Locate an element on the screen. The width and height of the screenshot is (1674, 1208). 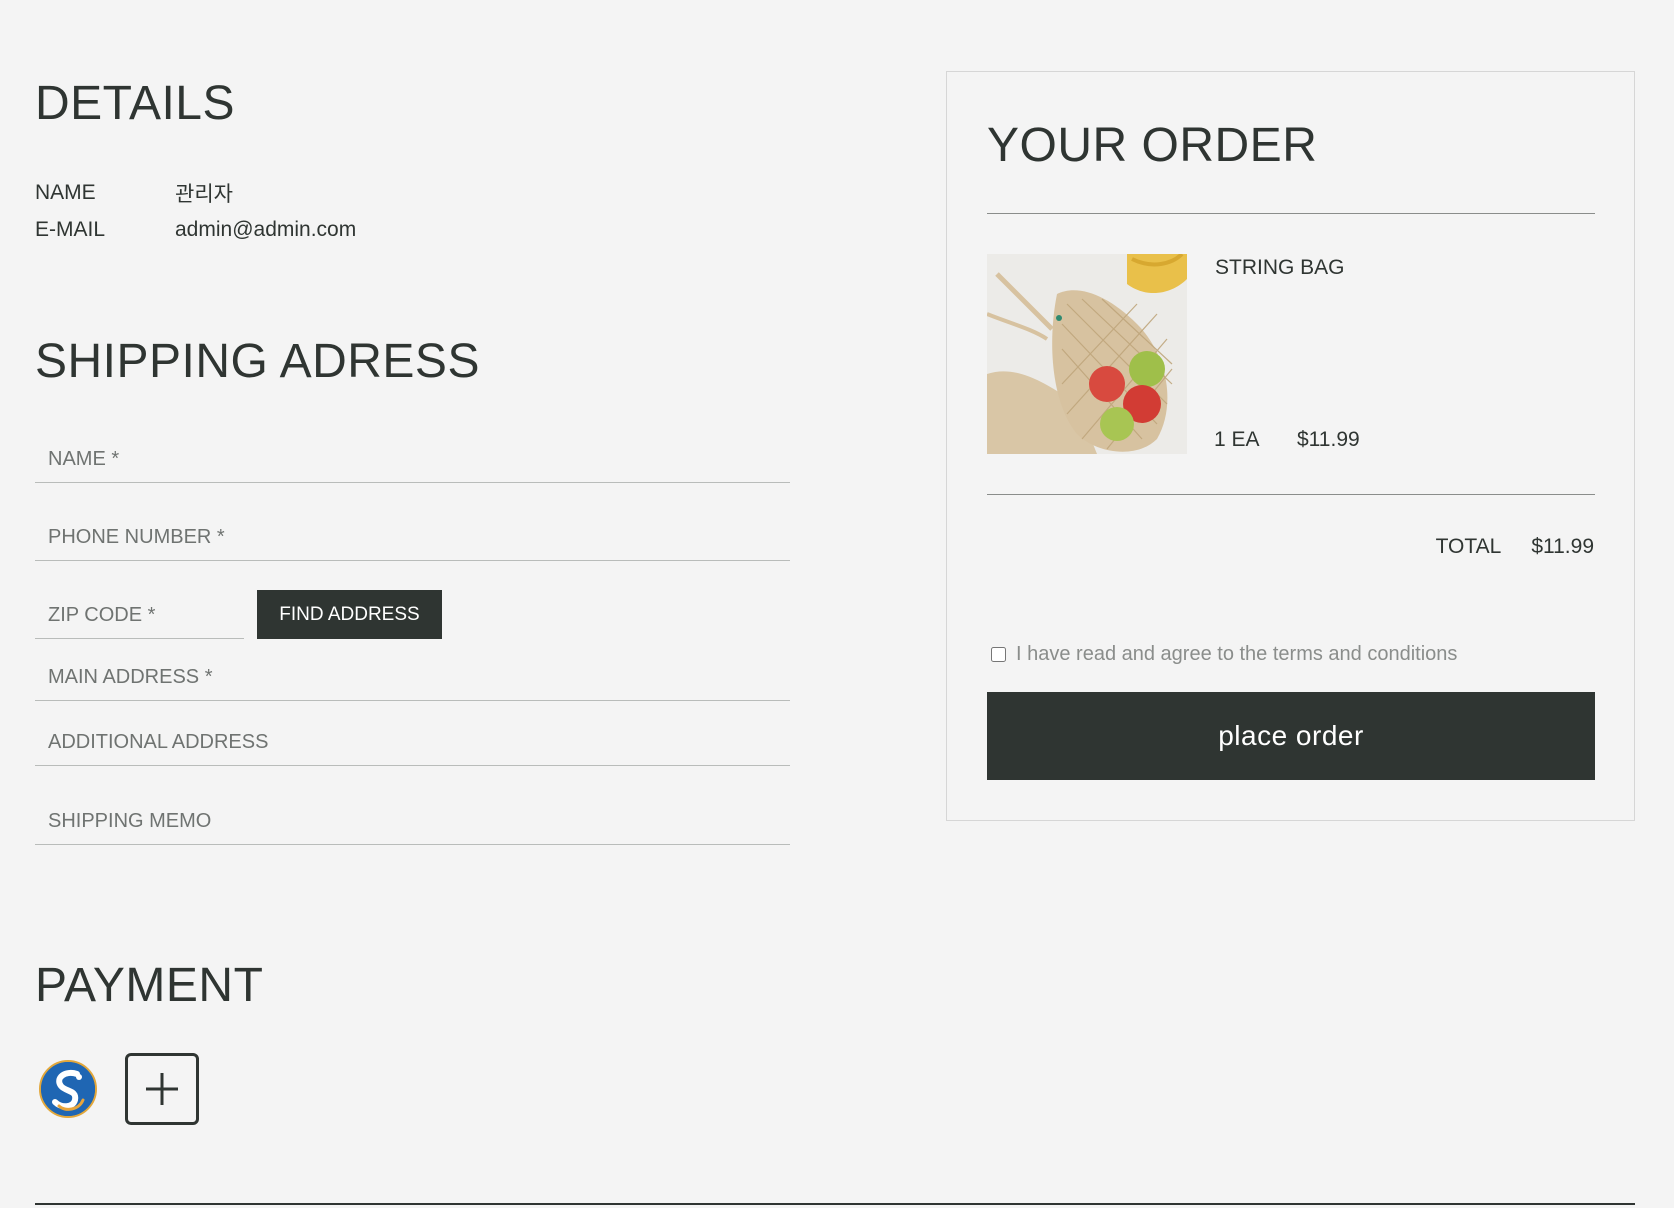
detail-email-value: admin@admin.com is located at coordinates (266, 229).